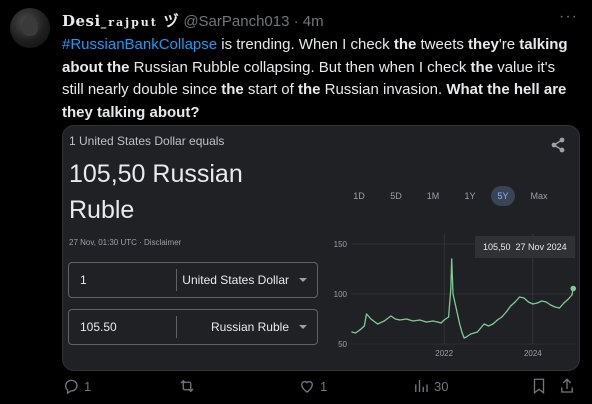 Image resolution: width=592 pixels, height=404 pixels. I want to click on from-currency-select: United States Dollar, so click(235, 280).